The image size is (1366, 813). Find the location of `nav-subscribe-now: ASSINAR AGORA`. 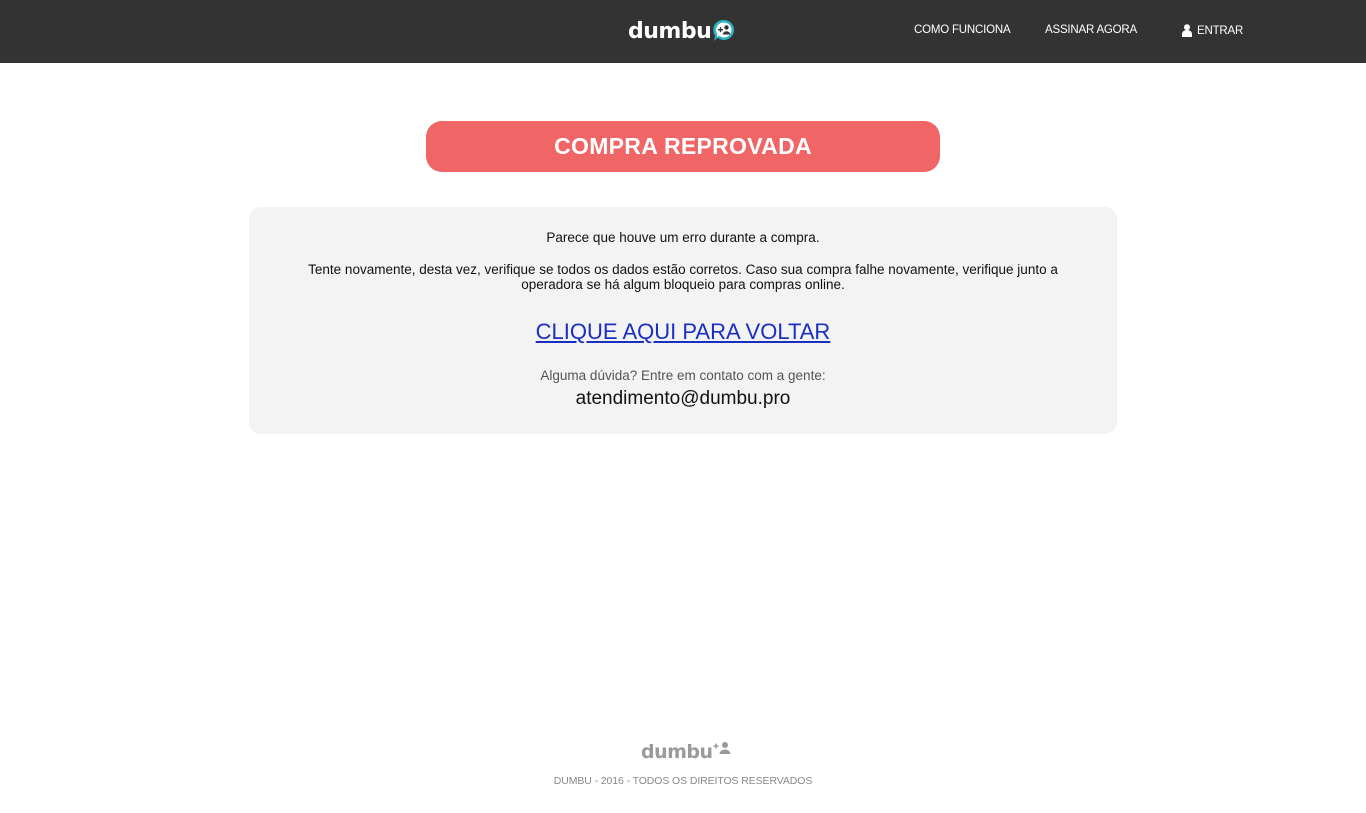

nav-subscribe-now: ASSINAR AGORA is located at coordinates (1091, 30).